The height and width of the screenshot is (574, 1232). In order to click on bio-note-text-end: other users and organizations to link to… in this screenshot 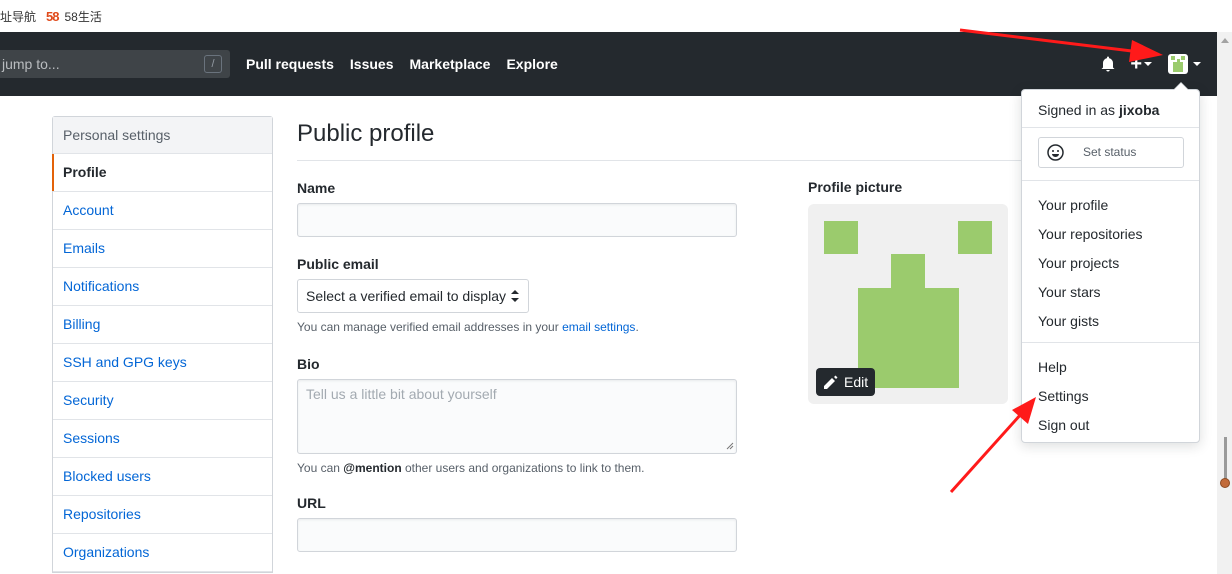, I will do `click(525, 468)`.